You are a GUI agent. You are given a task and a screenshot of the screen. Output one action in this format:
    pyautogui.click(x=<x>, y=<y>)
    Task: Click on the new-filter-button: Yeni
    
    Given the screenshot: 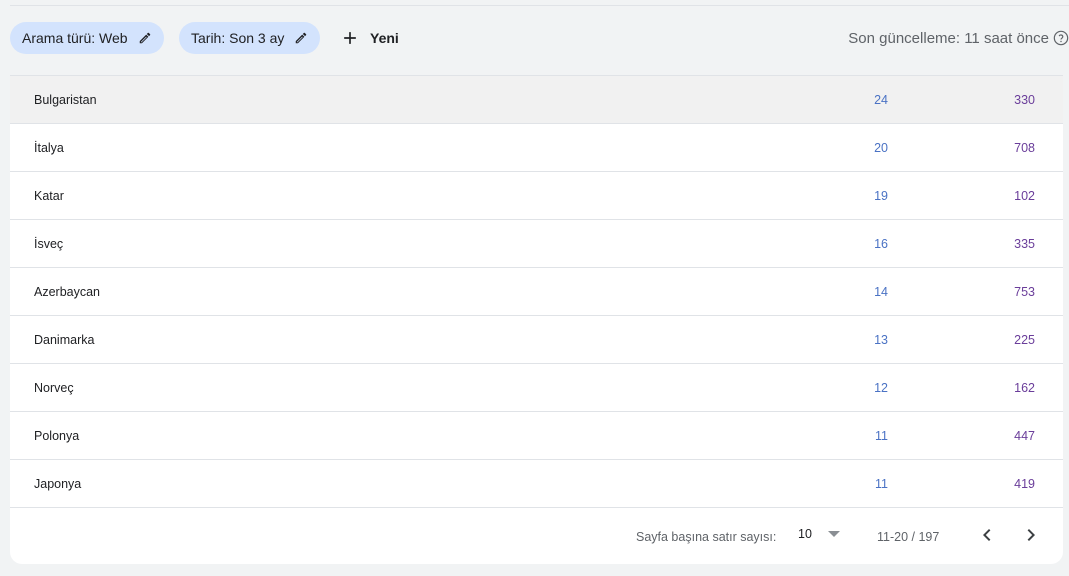 What is the action you would take?
    pyautogui.click(x=369, y=38)
    